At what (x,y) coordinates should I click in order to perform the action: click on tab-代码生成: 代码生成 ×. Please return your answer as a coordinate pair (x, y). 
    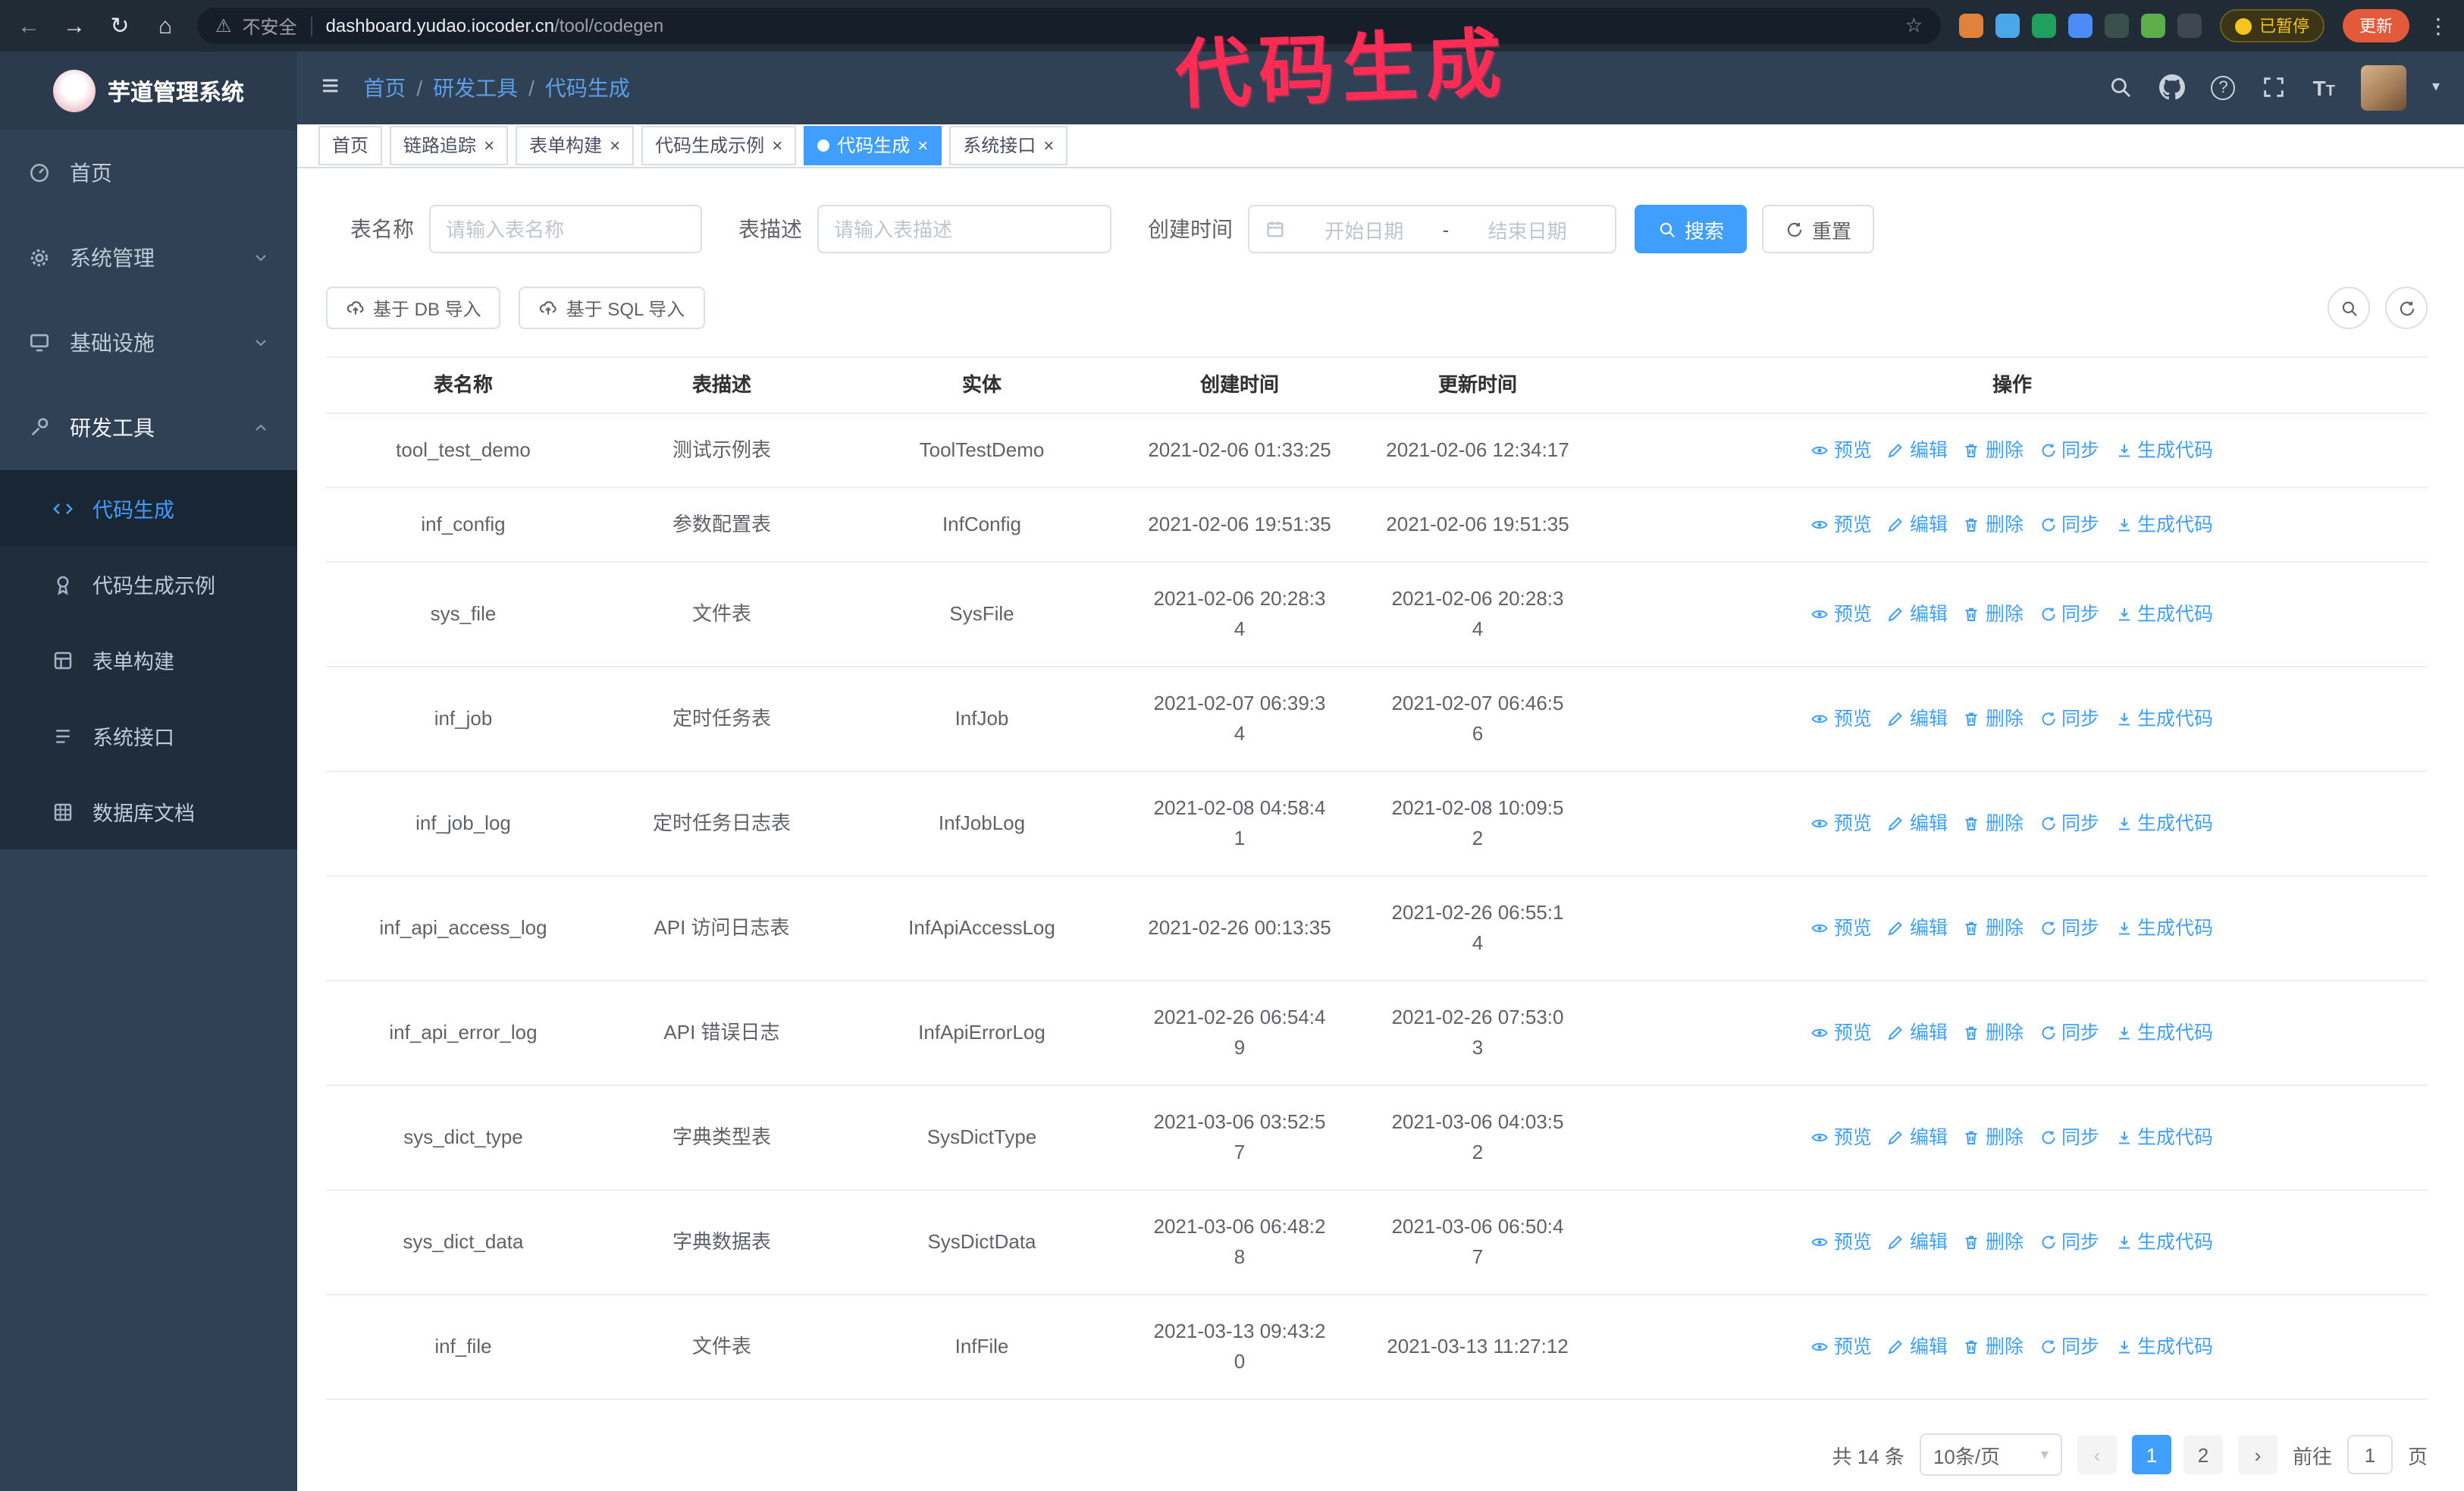
    Looking at the image, I should click on (873, 145).